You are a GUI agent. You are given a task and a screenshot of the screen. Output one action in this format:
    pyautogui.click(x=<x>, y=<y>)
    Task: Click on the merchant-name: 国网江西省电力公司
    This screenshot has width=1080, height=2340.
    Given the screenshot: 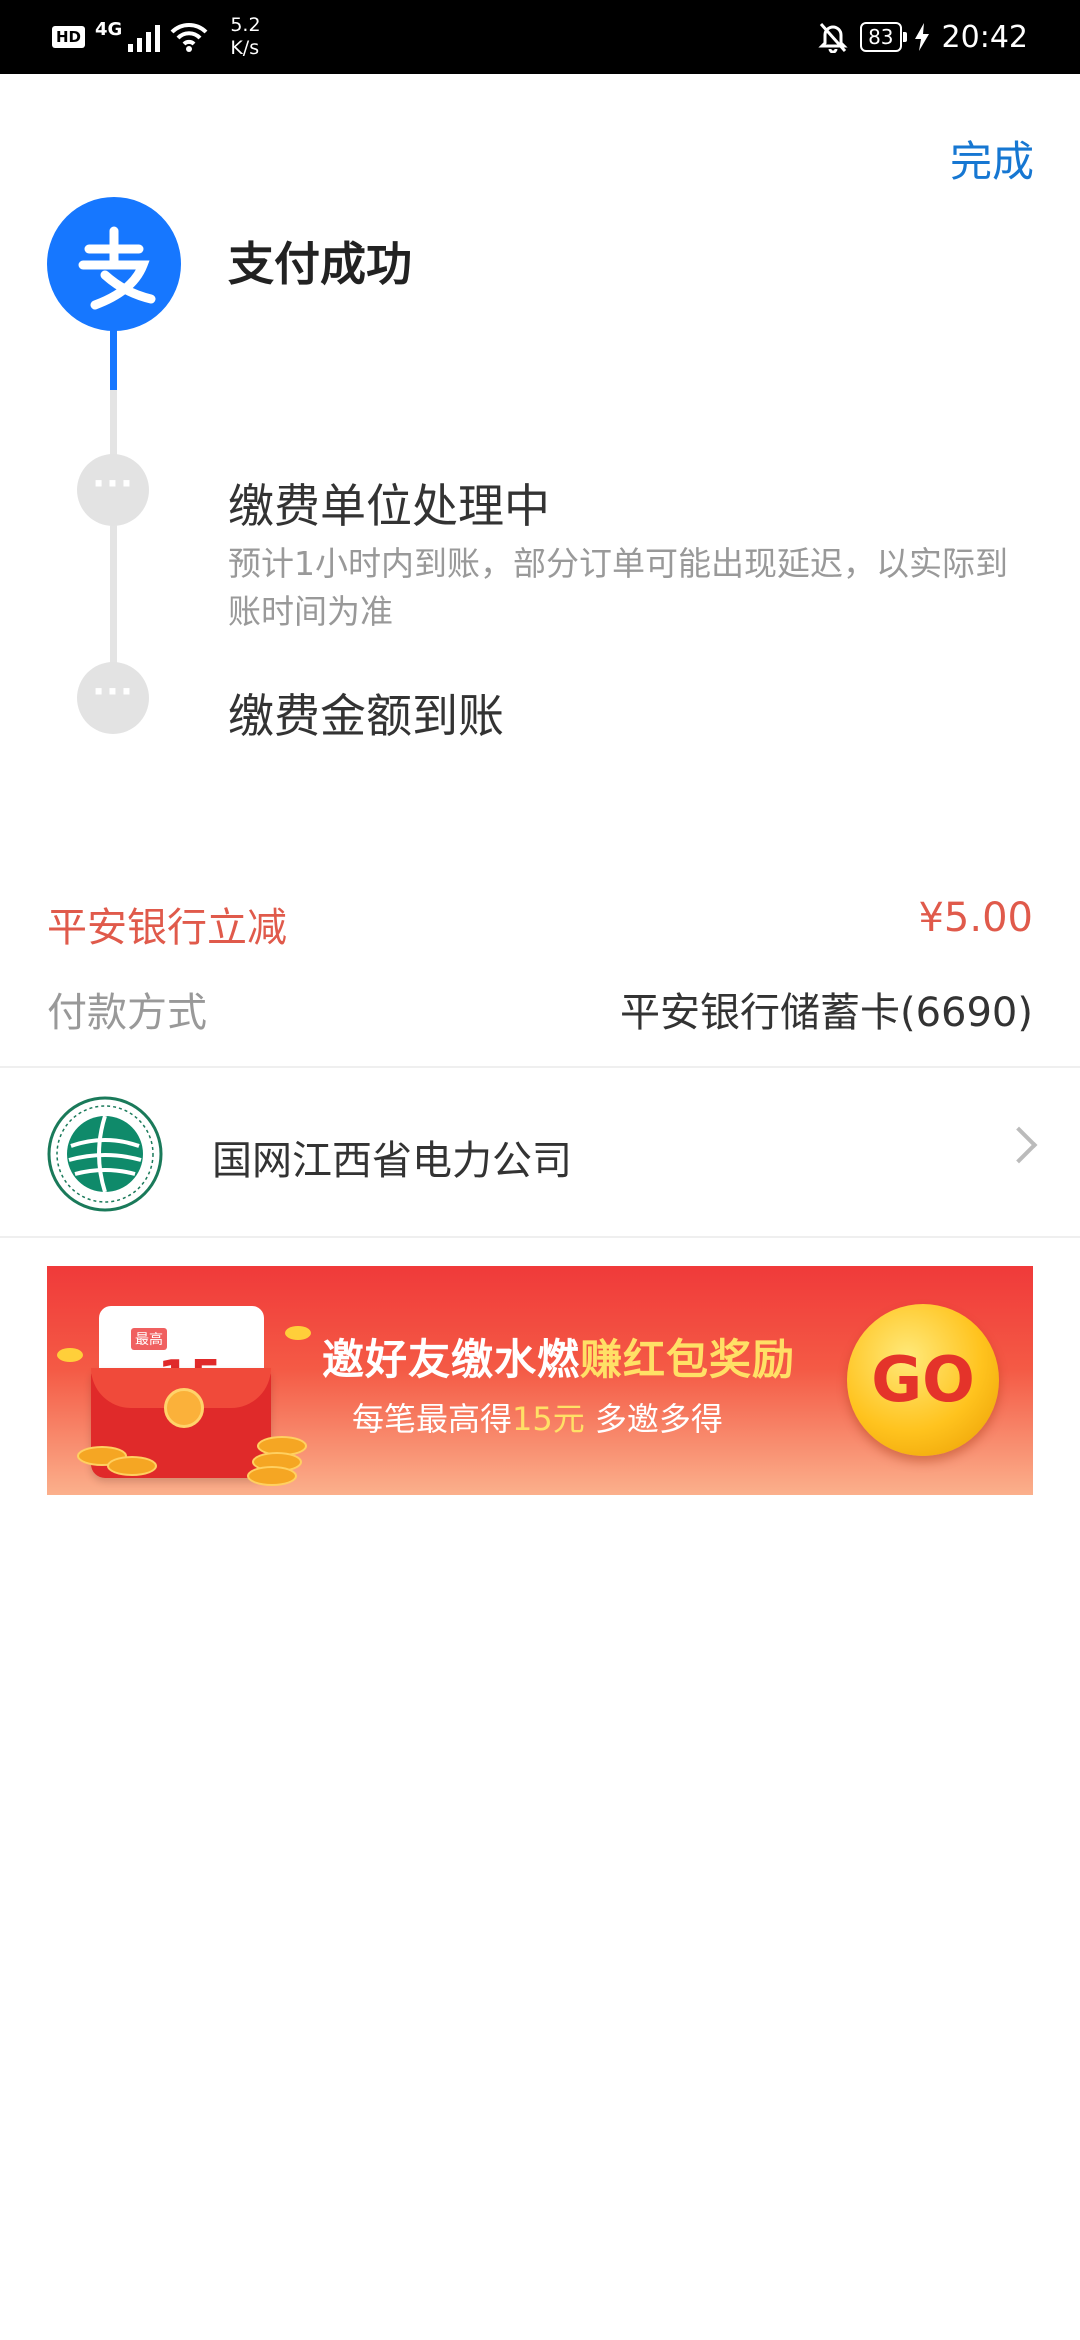 What is the action you would take?
    pyautogui.click(x=392, y=1161)
    